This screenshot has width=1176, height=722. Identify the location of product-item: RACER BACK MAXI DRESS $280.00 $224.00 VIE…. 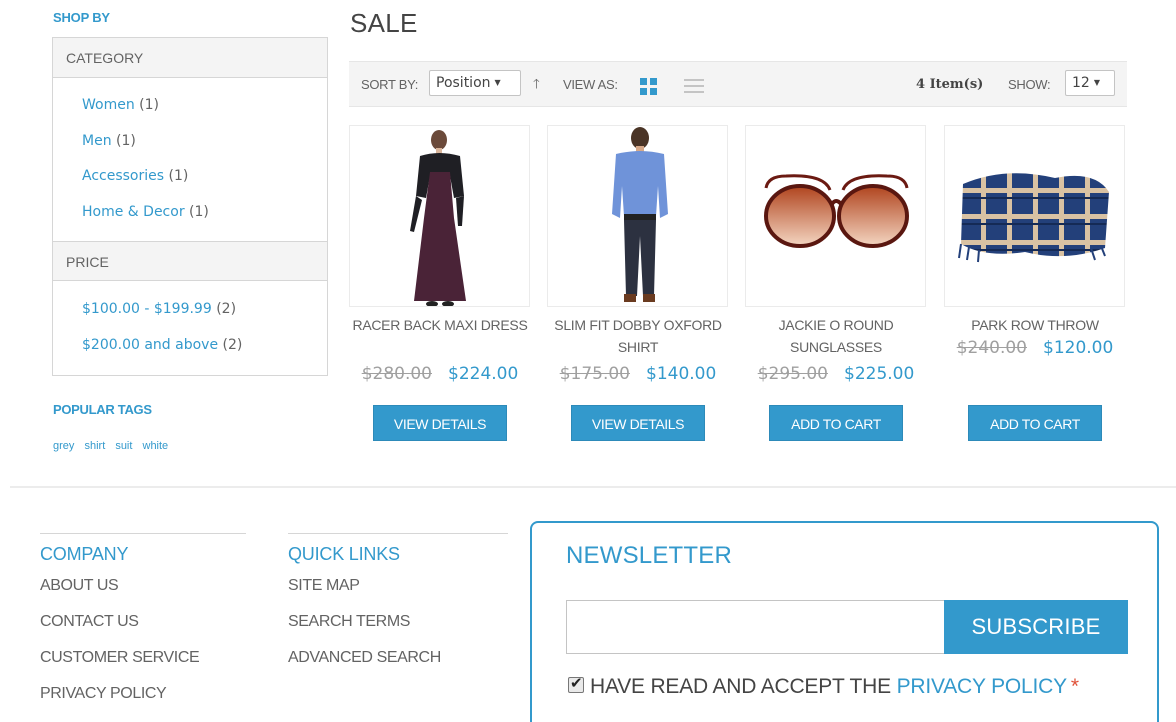
(440, 283).